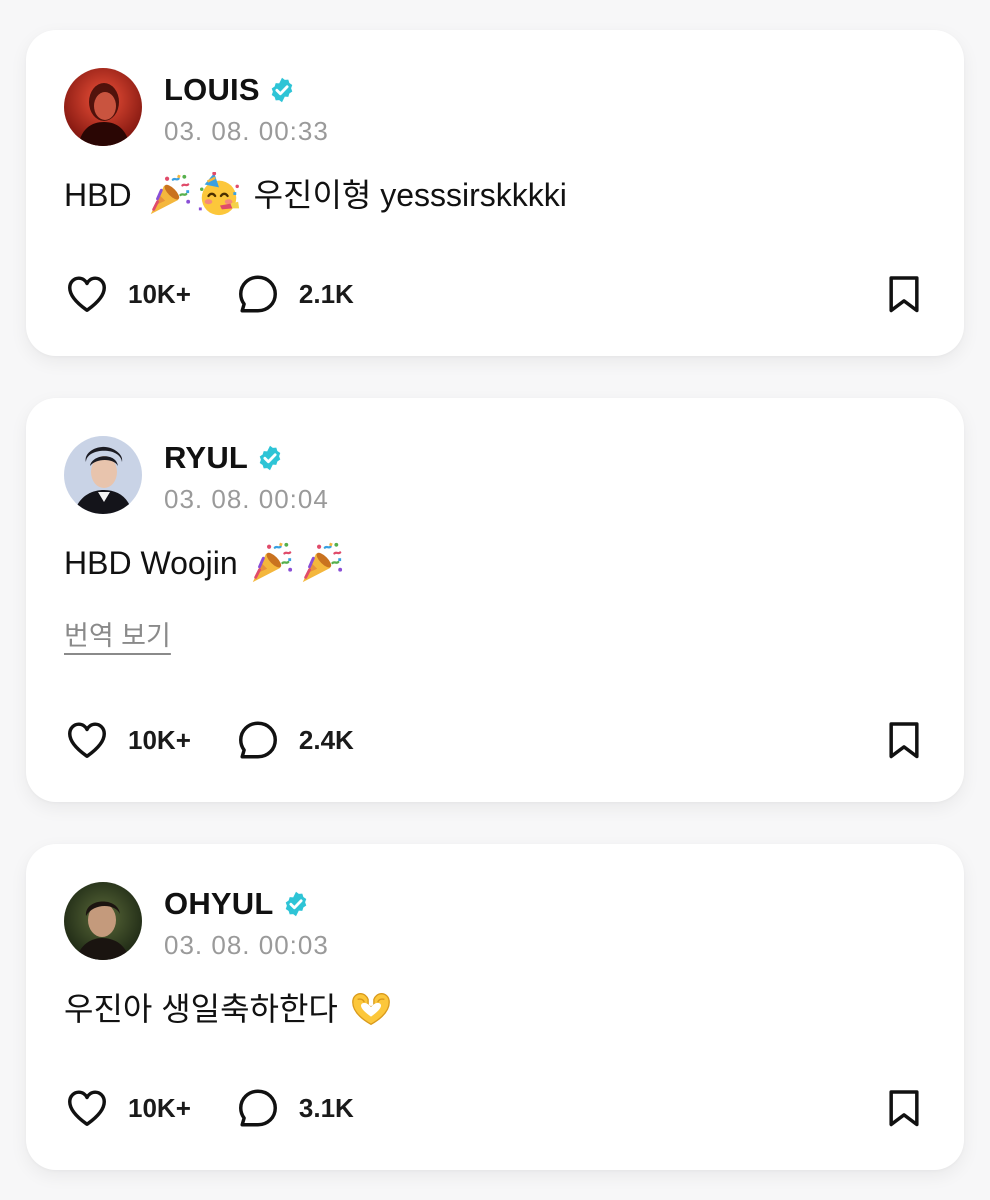 The width and height of the screenshot is (990, 1200). What do you see at coordinates (98, 195) in the screenshot?
I see `post-text-start: HBD` at bounding box center [98, 195].